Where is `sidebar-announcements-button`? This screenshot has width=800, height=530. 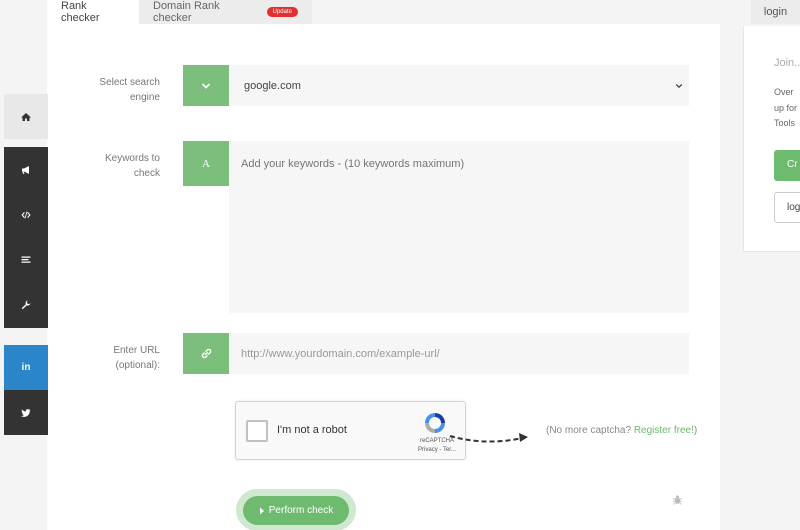 sidebar-announcements-button is located at coordinates (26, 169).